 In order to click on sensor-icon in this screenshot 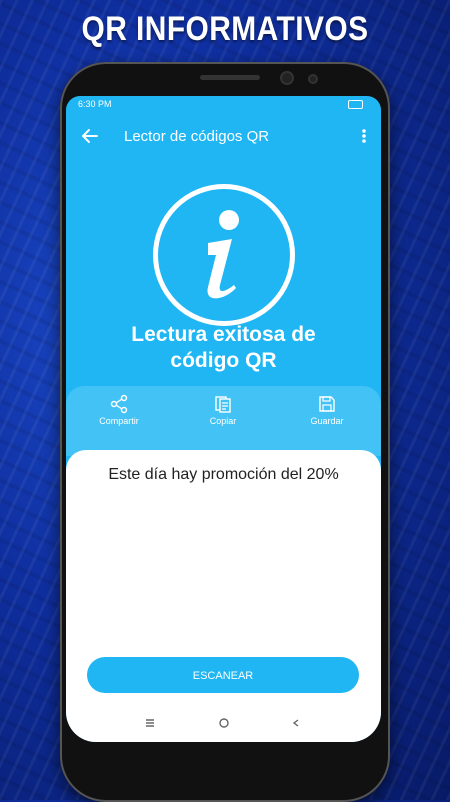, I will do `click(313, 79)`.